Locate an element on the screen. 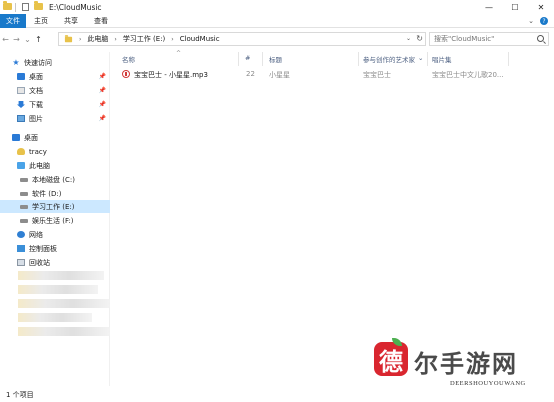 The height and width of the screenshot is (402, 554). network-icon is located at coordinates (21, 234).